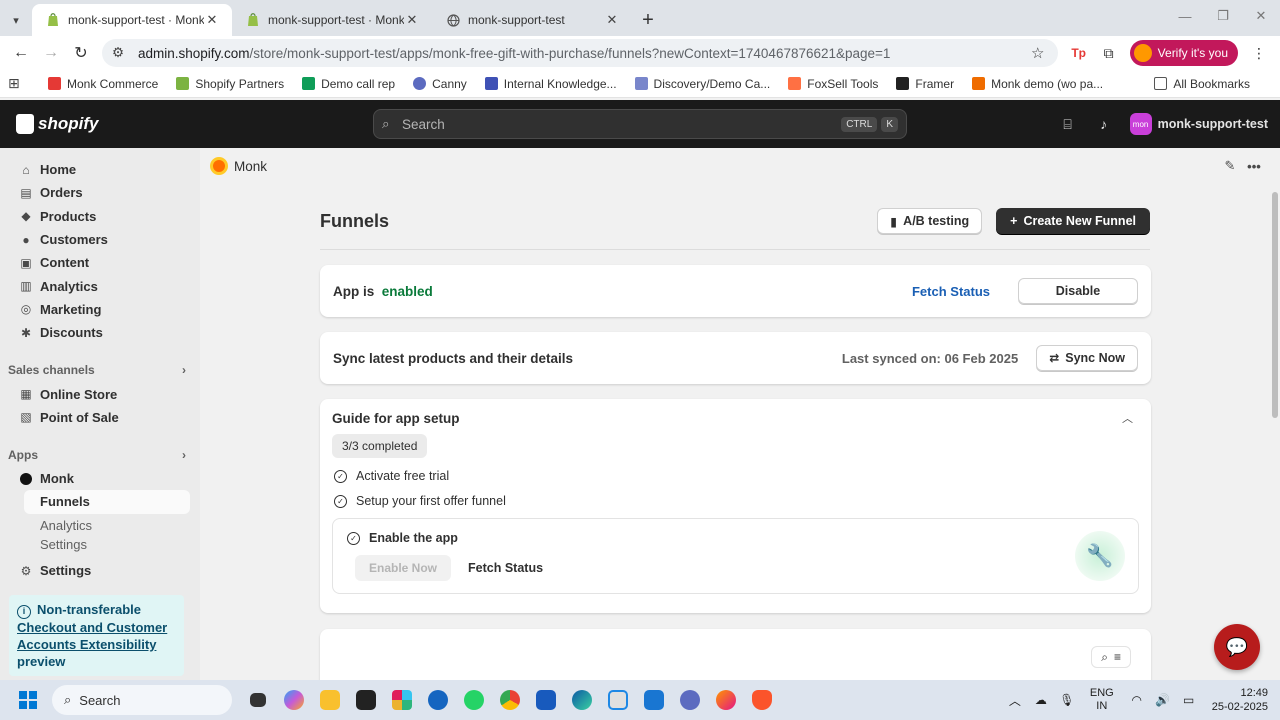 This screenshot has height=720, width=1280. I want to click on sidebar-item-home: ⌂ Home, so click(100, 169).